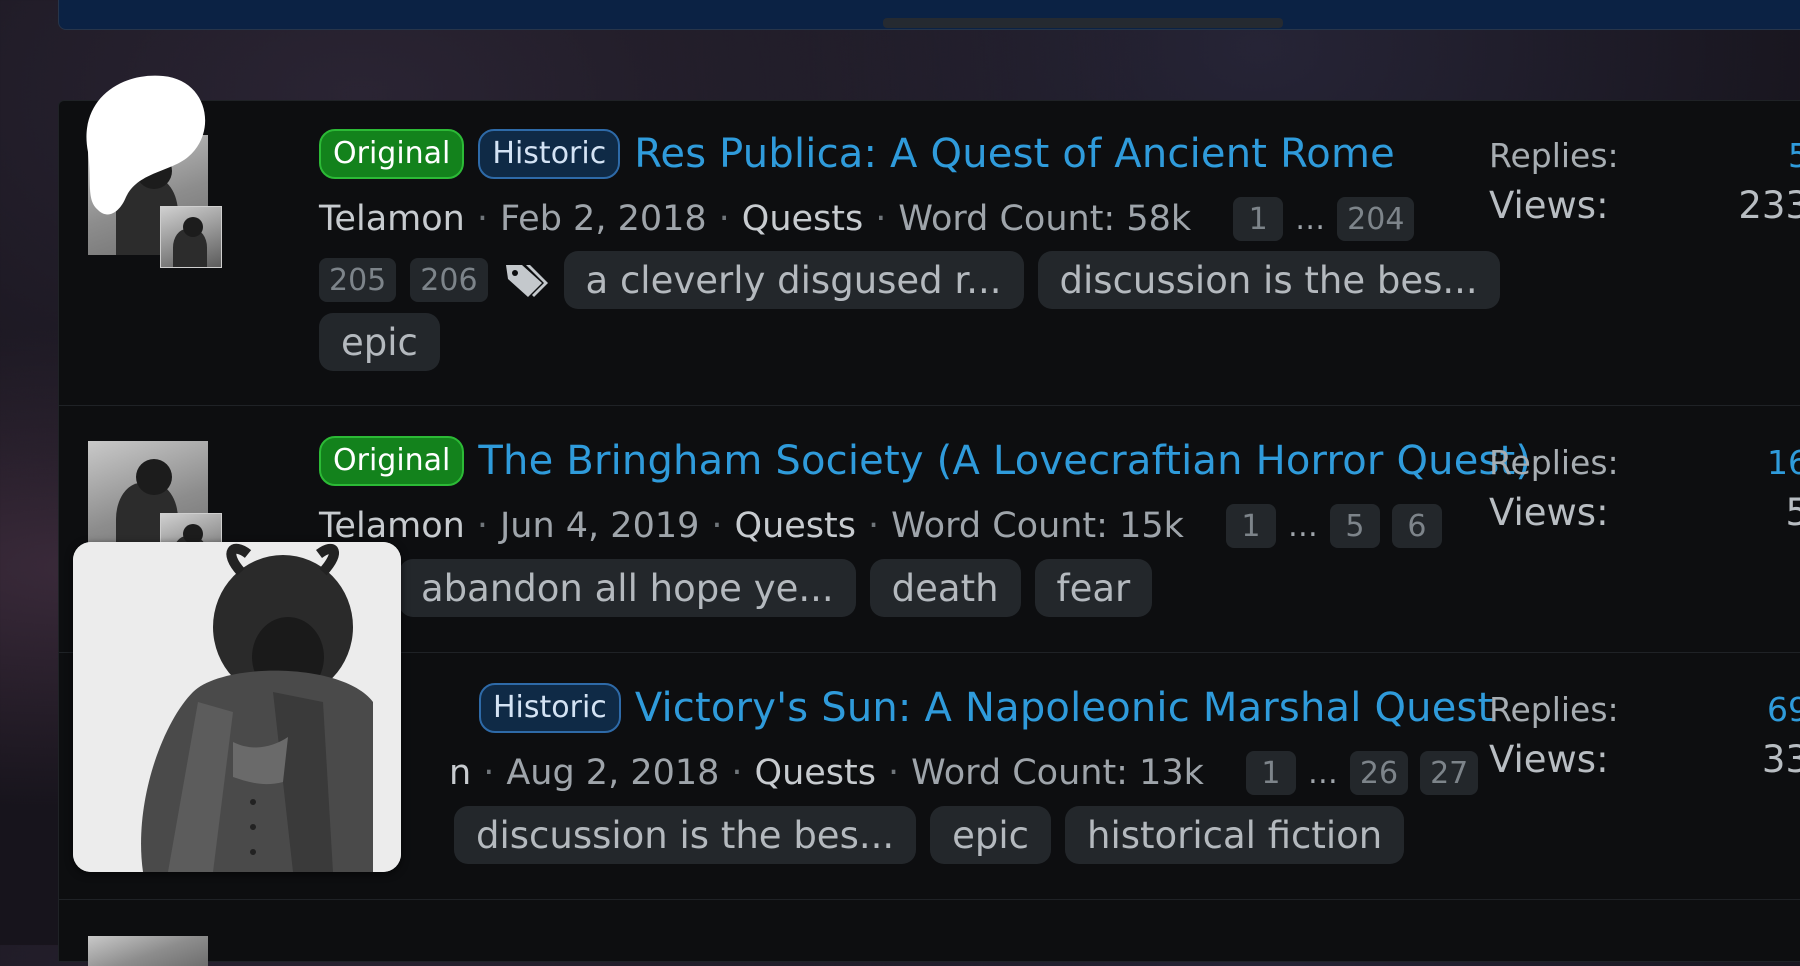 Image resolution: width=1800 pixels, height=966 pixels. Describe the element at coordinates (1045, 219) in the screenshot. I see `word-count: Word Count: 58k` at that location.